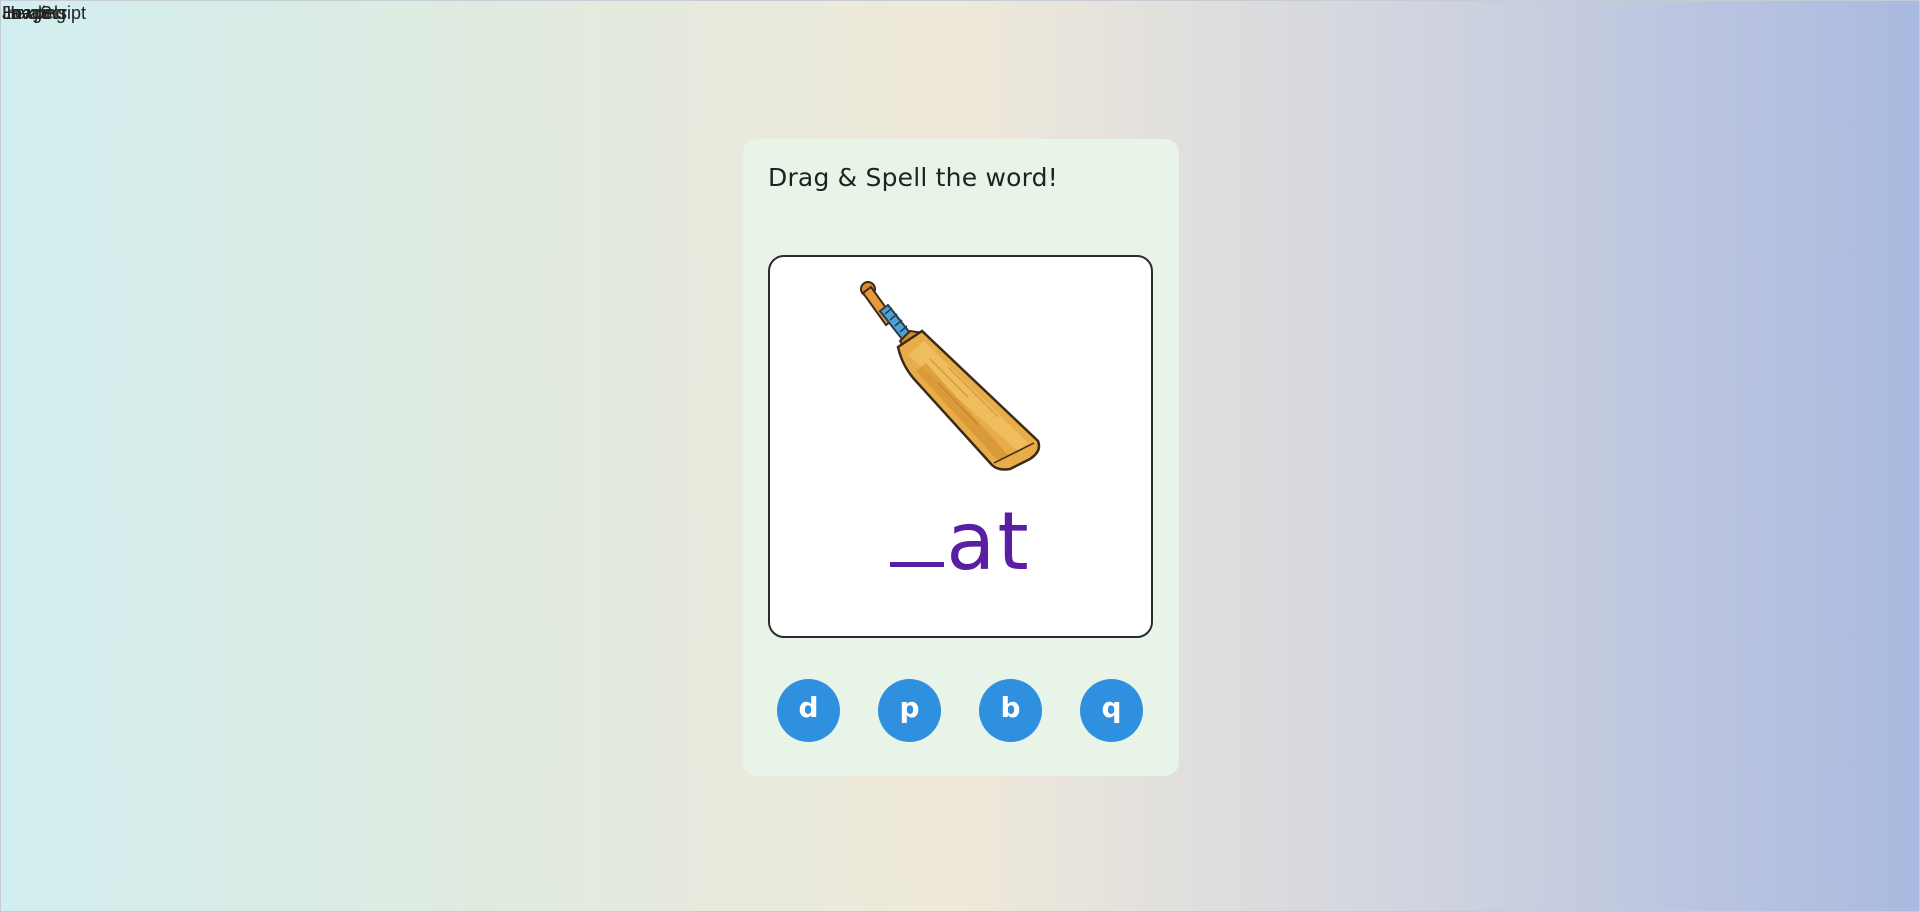 Image resolution: width=1920 pixels, height=912 pixels. What do you see at coordinates (808, 710) in the screenshot?
I see `letter-tile-d: d` at bounding box center [808, 710].